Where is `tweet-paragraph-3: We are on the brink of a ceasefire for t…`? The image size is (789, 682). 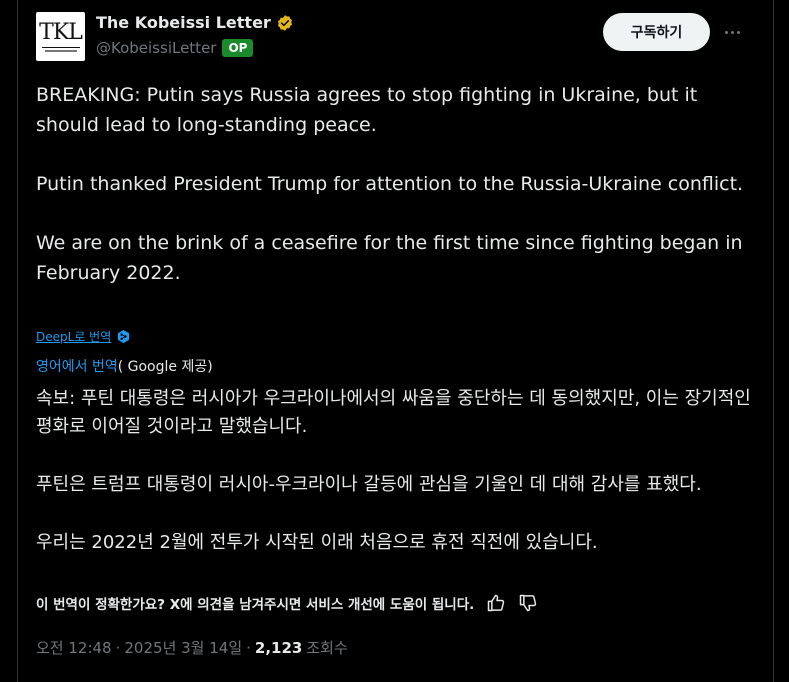 tweet-paragraph-3: We are on the brink of a ceasefire for t… is located at coordinates (389, 258).